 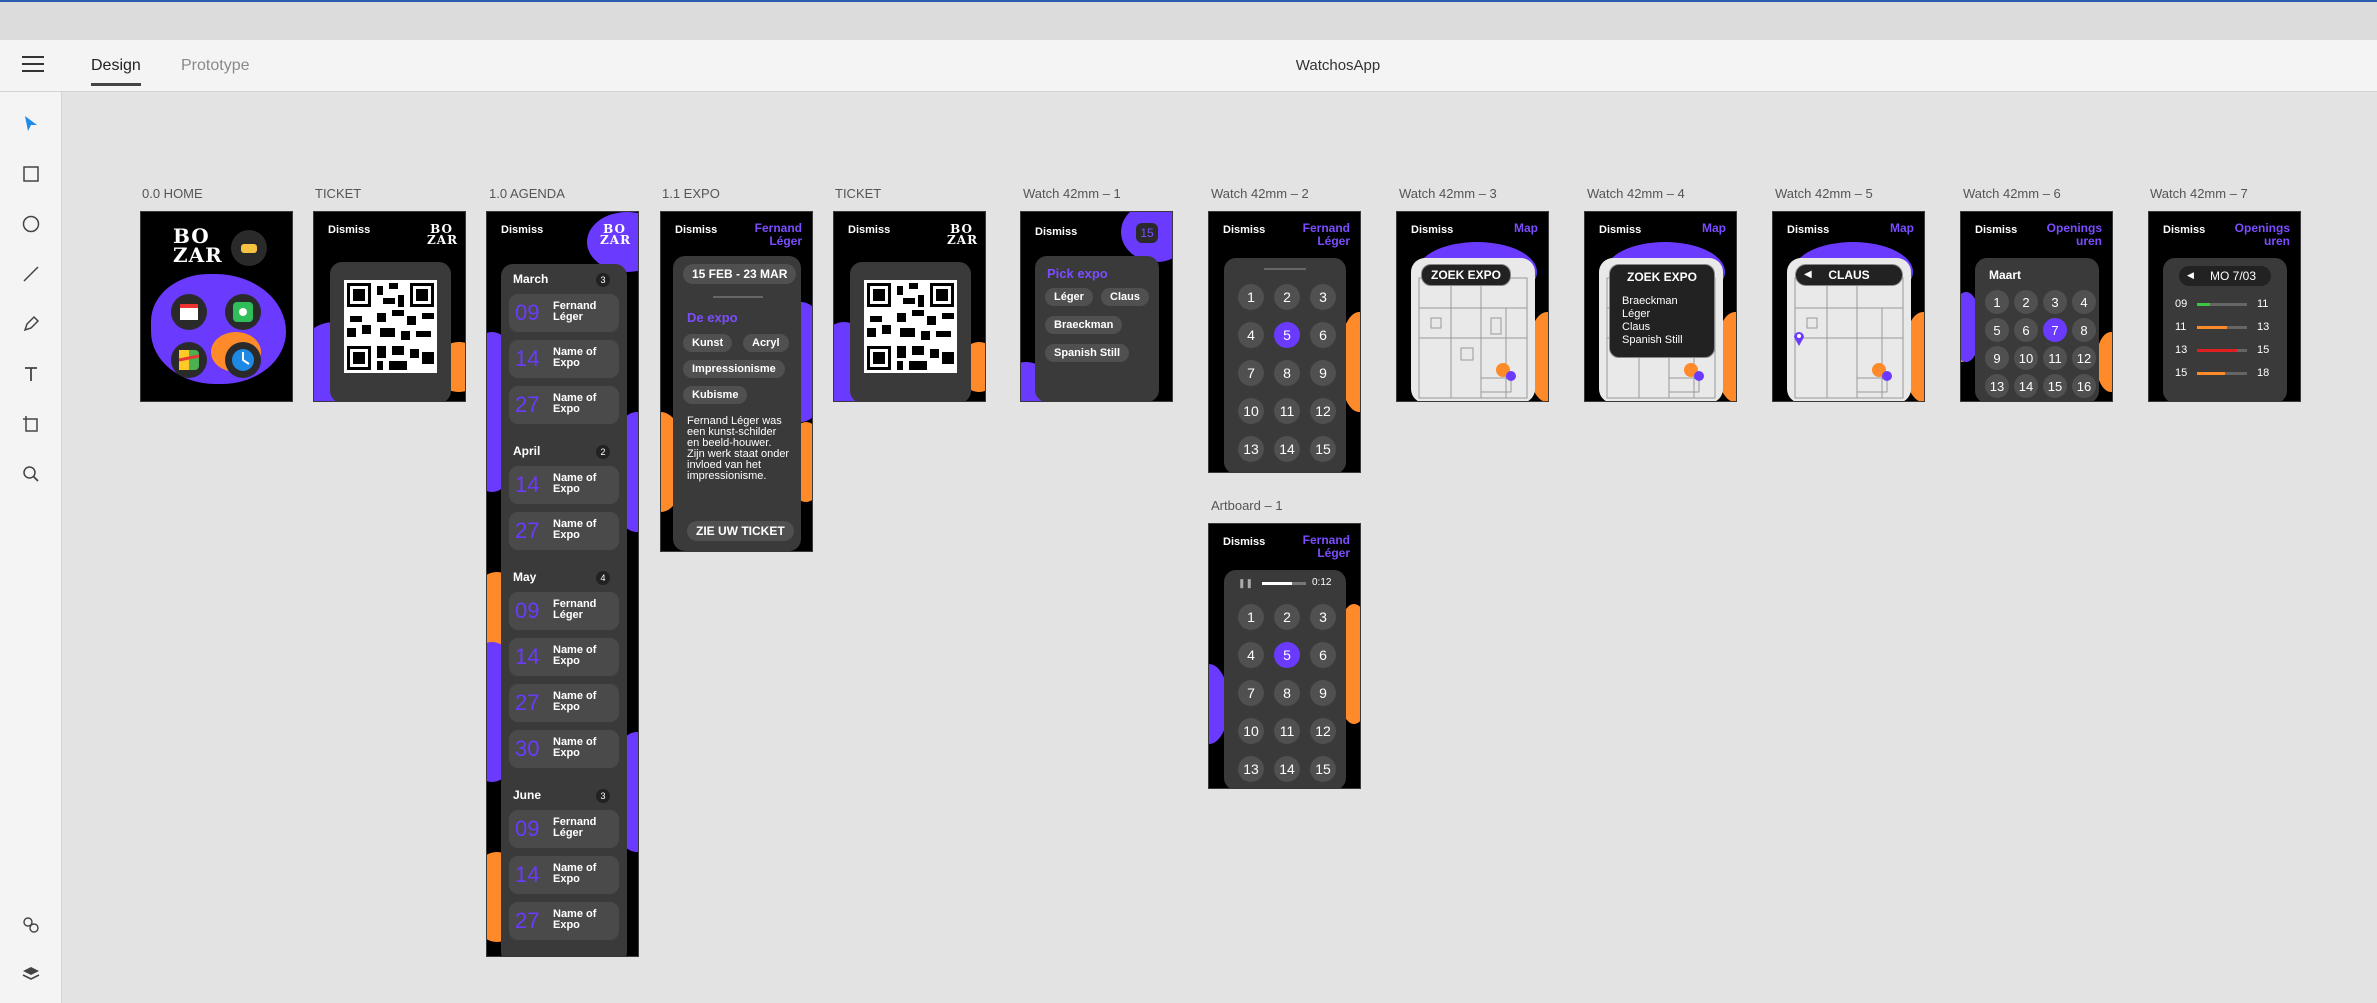 What do you see at coordinates (909, 306) in the screenshot?
I see `artboard-ticket-2: Dismiss BO ZAR` at bounding box center [909, 306].